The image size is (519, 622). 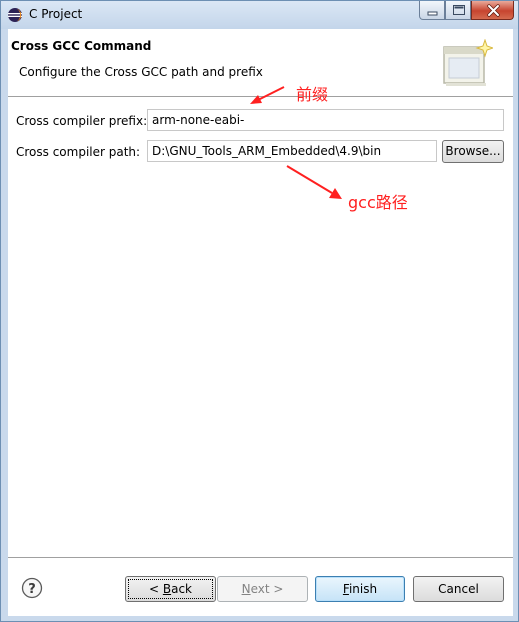 I want to click on title-bar: C Project, so click(x=259, y=15).